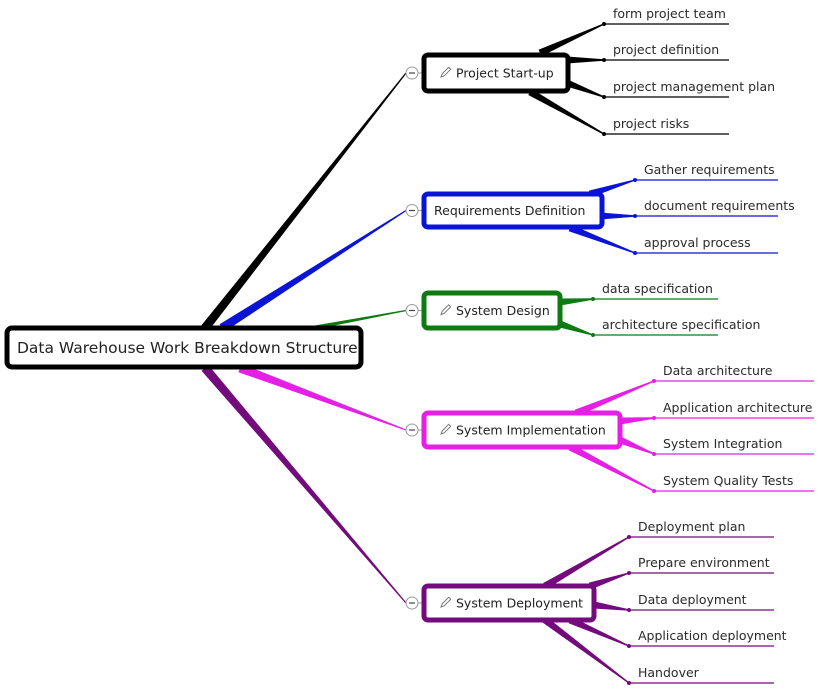 Image resolution: width=818 pixels, height=695 pixels. I want to click on subtopic: Handover, so click(701, 674).